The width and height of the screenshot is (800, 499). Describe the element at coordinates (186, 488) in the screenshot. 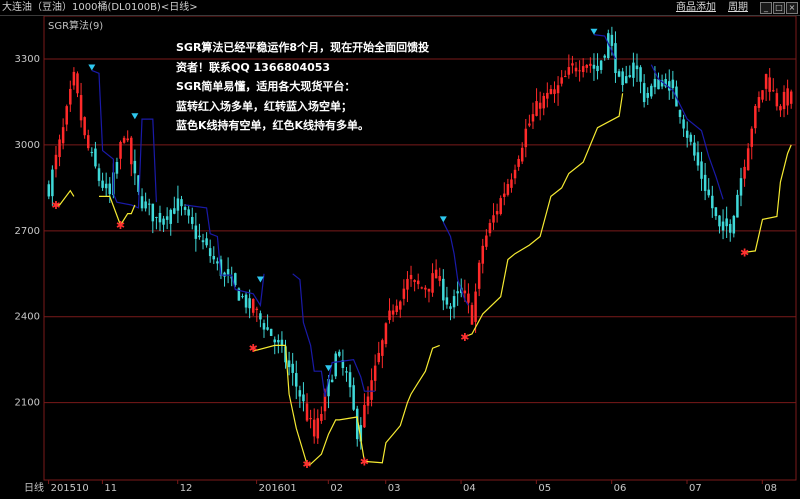

I see `x-tick-label: 12` at that location.